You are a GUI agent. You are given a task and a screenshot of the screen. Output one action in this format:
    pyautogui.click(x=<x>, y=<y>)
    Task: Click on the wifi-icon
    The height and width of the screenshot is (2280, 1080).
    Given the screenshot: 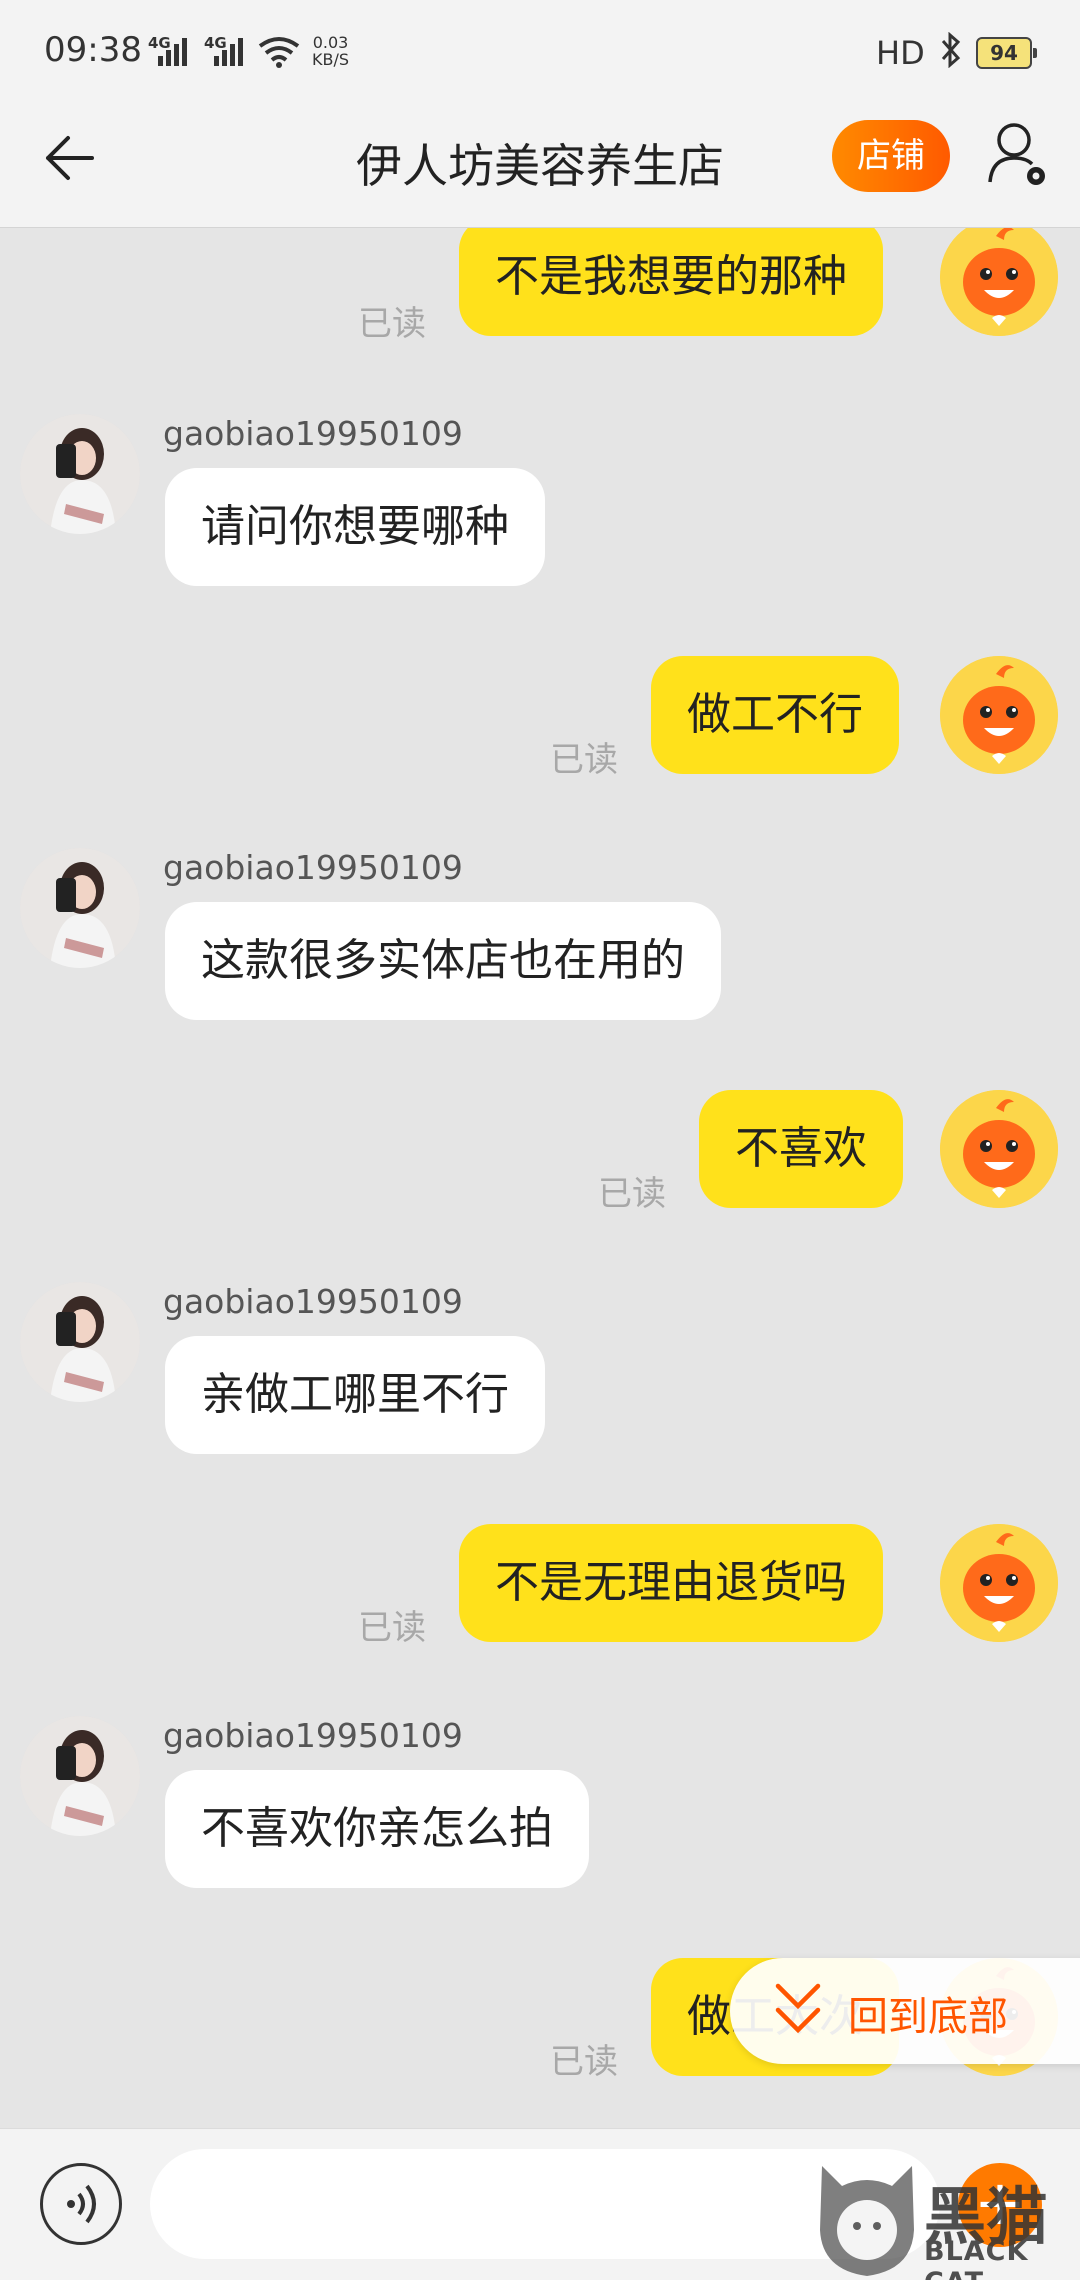 What is the action you would take?
    pyautogui.click(x=279, y=52)
    